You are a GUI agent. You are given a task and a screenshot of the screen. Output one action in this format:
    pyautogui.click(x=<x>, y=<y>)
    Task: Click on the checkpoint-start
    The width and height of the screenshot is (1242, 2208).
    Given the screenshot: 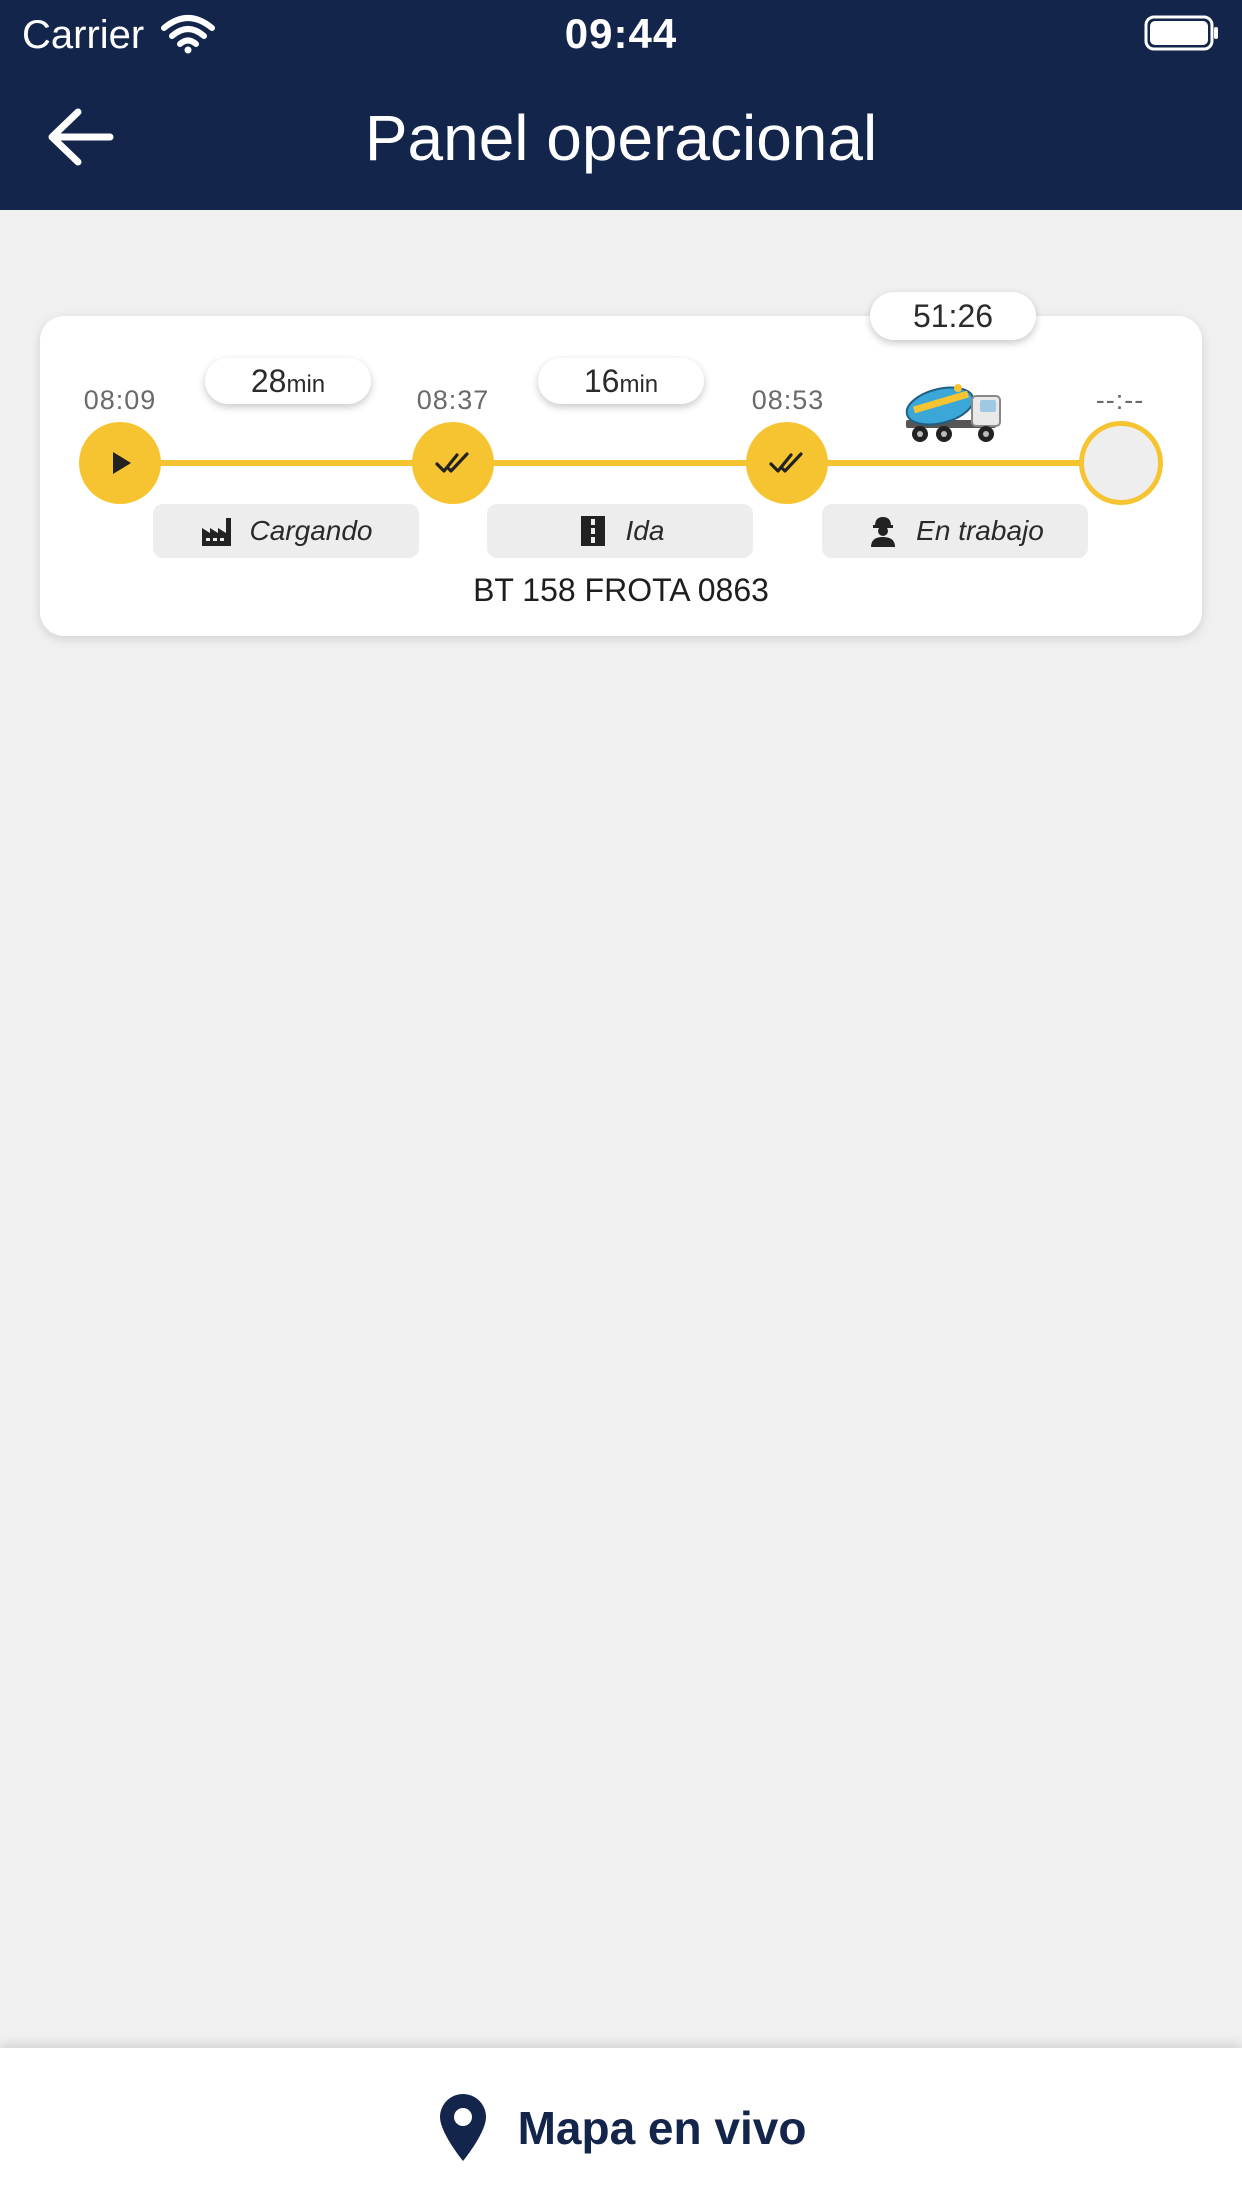 What is the action you would take?
    pyautogui.click(x=120, y=463)
    